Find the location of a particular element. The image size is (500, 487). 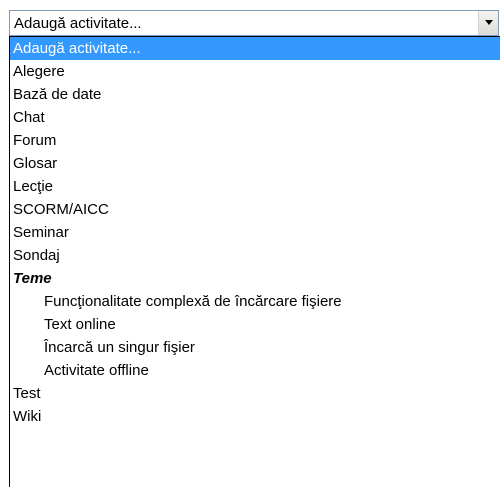

option-alegere: Alegere is located at coordinates (255, 71).